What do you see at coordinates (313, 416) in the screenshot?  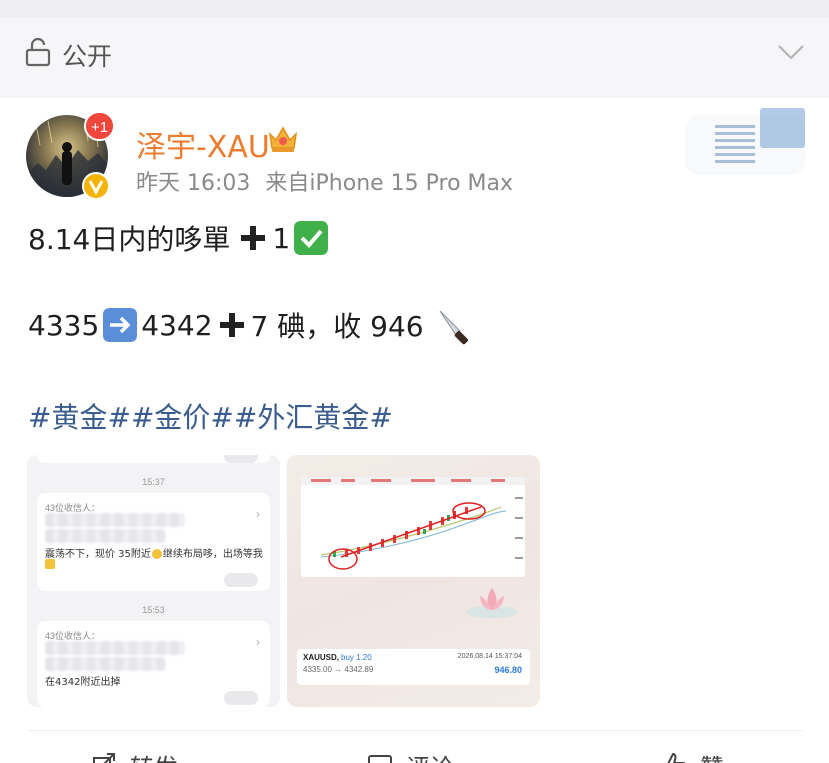 I see `hashtag-forex-gold: #外汇黄金#` at bounding box center [313, 416].